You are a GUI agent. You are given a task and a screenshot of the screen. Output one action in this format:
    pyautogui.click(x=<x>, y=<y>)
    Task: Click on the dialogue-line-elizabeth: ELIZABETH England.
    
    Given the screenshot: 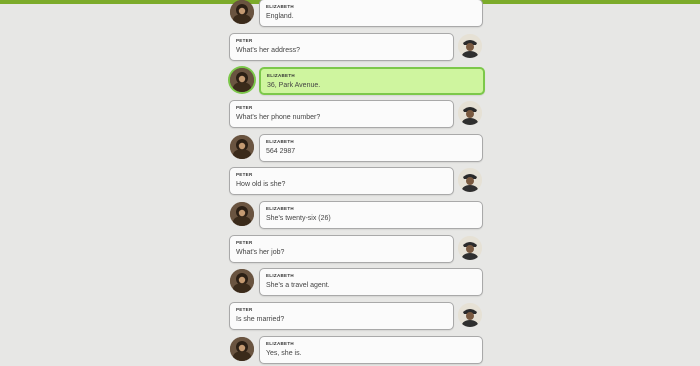 What is the action you would take?
    pyautogui.click(x=350, y=13)
    